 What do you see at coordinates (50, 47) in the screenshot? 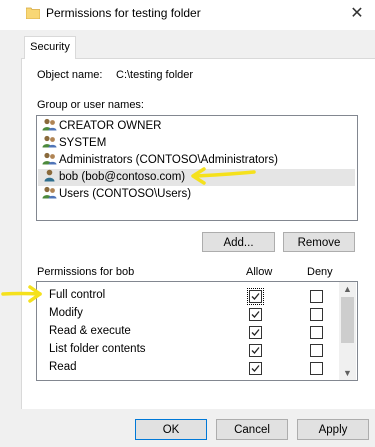
I see `tab-security: Security` at bounding box center [50, 47].